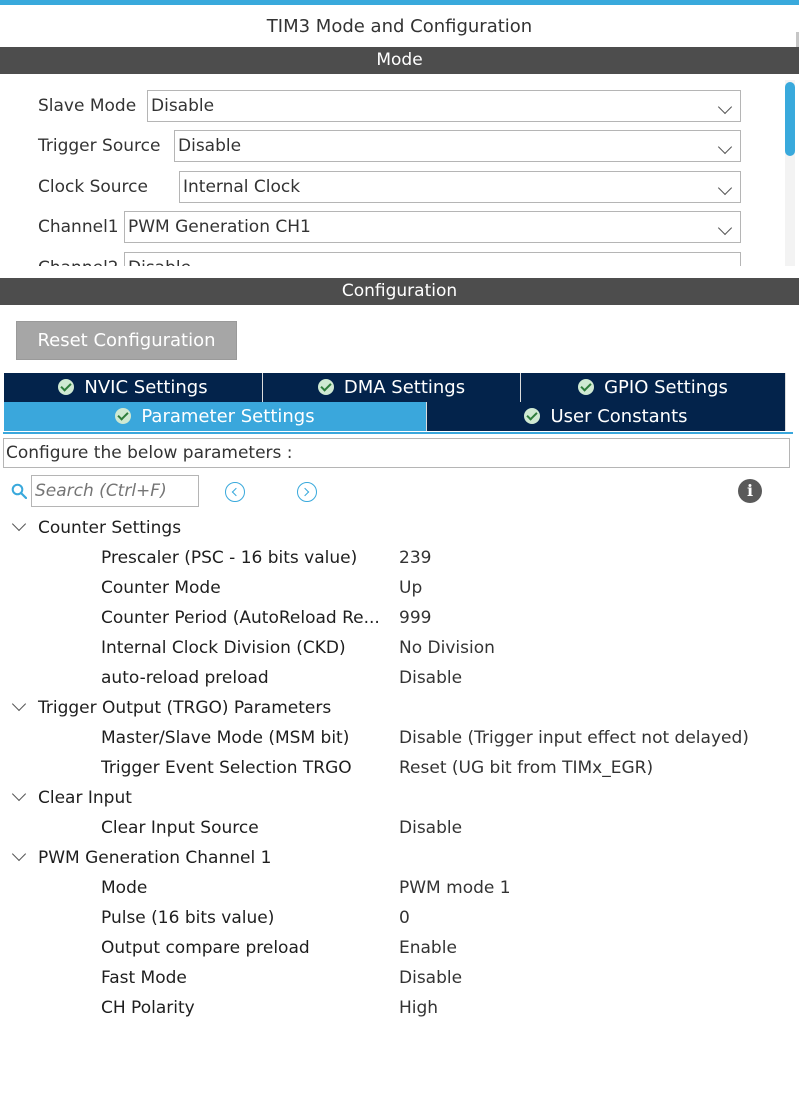 This screenshot has width=799, height=1100. I want to click on tab-gpio-settings: GPIO Settings, so click(653, 387).